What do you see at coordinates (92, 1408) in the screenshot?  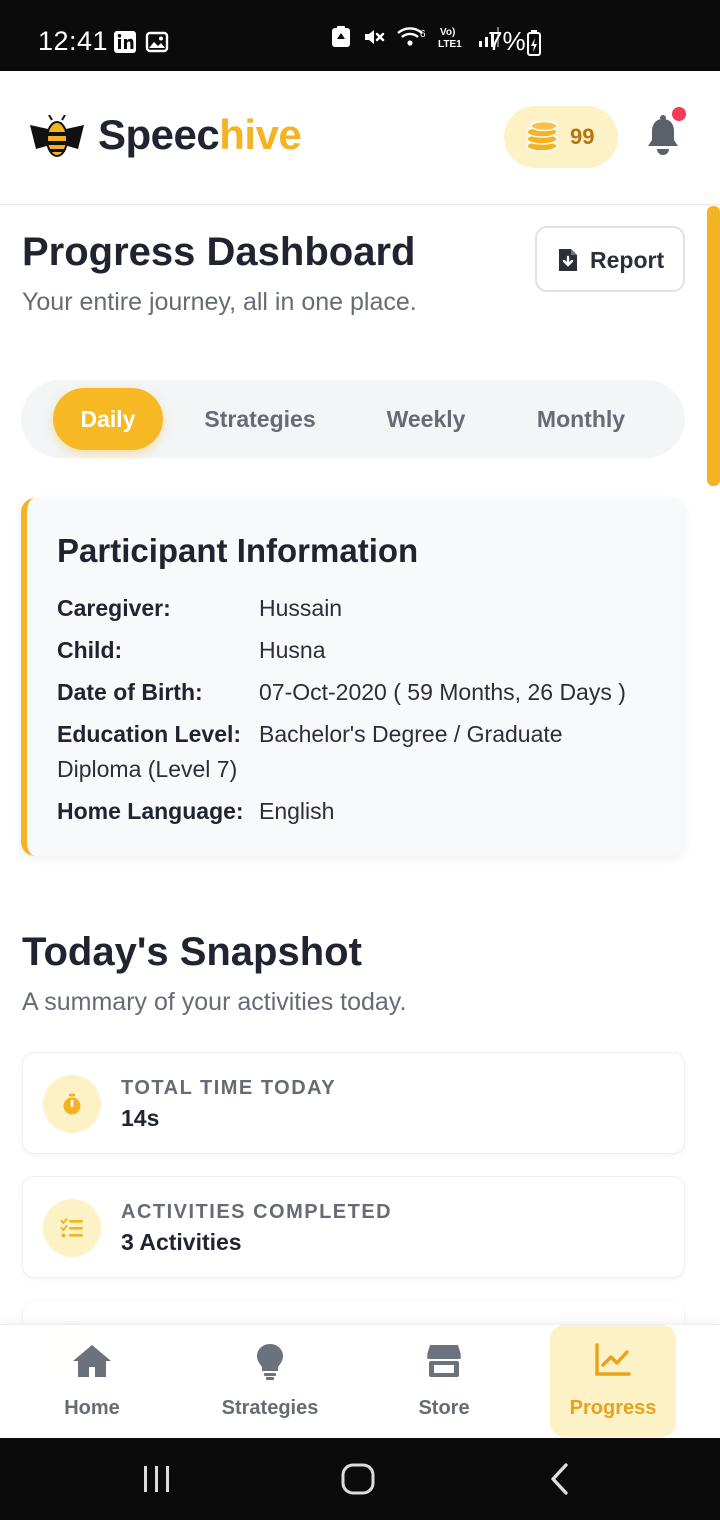 I see `nav-label: Home` at bounding box center [92, 1408].